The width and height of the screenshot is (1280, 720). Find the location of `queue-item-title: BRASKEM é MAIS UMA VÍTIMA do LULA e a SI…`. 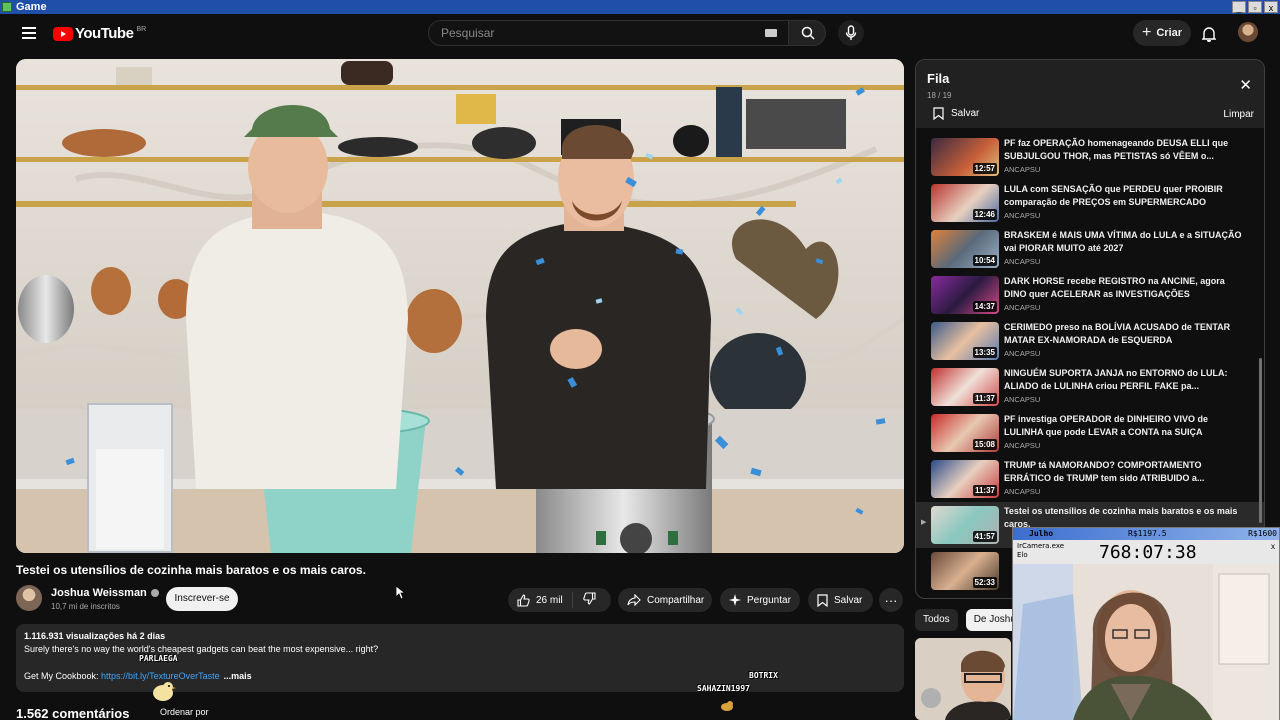

queue-item-title: BRASKEM é MAIS UMA VÍTIMA do LULA e a SI… is located at coordinates (1123, 241).